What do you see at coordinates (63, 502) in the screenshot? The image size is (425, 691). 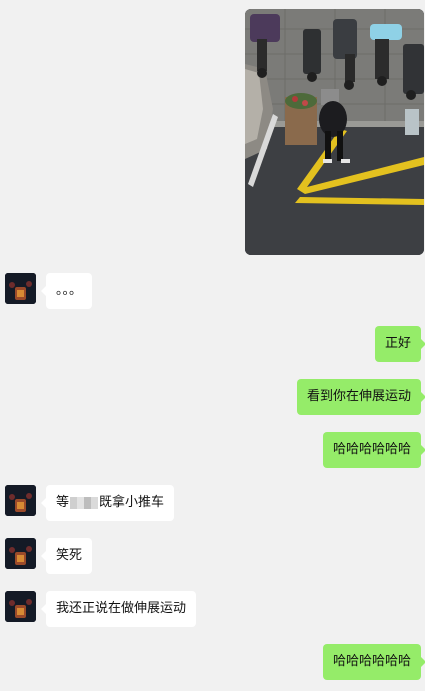 I see `message-text-part: 等` at bounding box center [63, 502].